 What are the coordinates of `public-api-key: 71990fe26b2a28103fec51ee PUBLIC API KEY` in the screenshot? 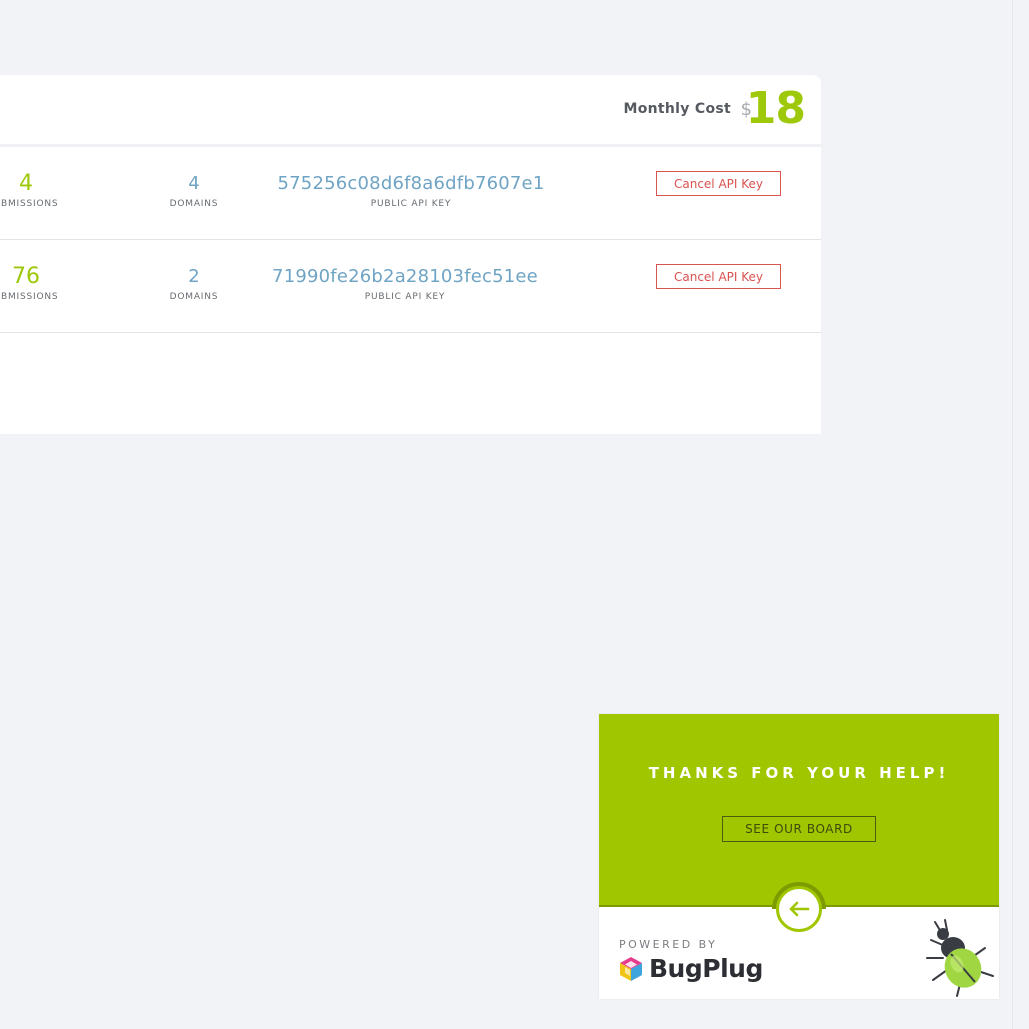 It's located at (405, 285).